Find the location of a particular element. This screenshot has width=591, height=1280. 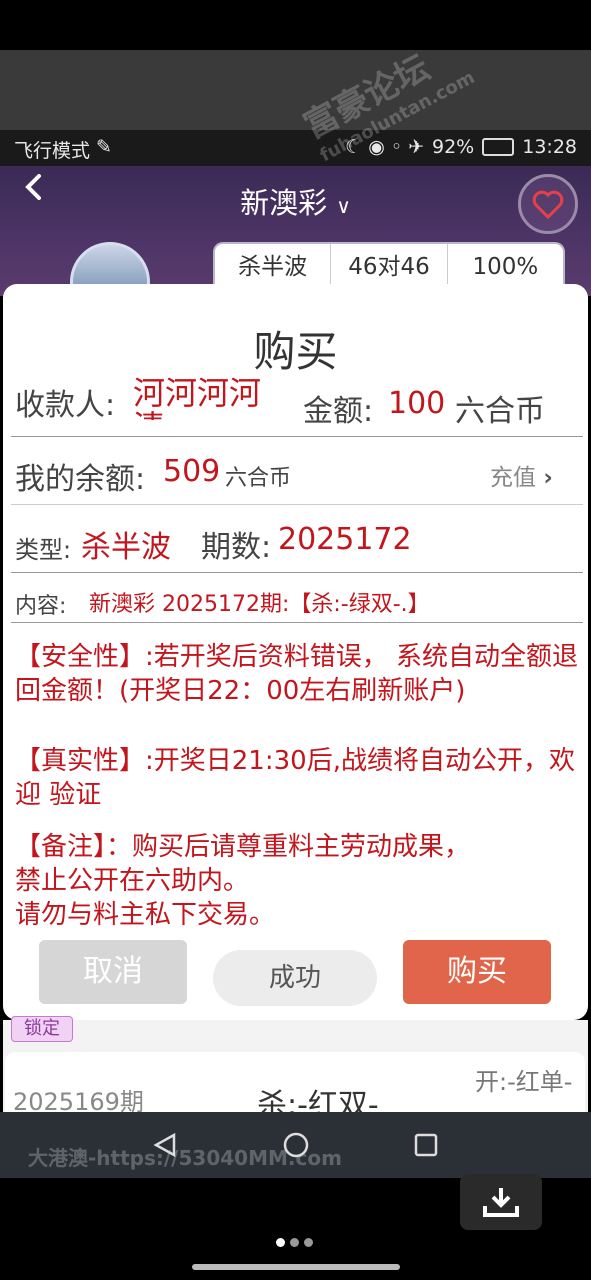

truth-notice: 【真实性】:开奖日21:30后,战绩将自动公开，欢迎 验证 is located at coordinates (295, 778).